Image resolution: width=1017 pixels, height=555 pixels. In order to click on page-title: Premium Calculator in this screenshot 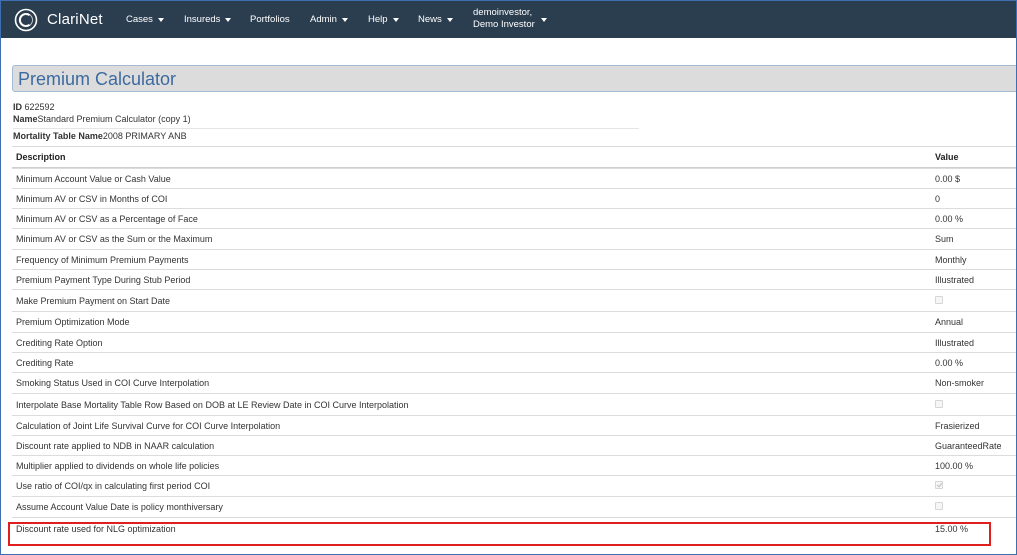, I will do `click(97, 79)`.